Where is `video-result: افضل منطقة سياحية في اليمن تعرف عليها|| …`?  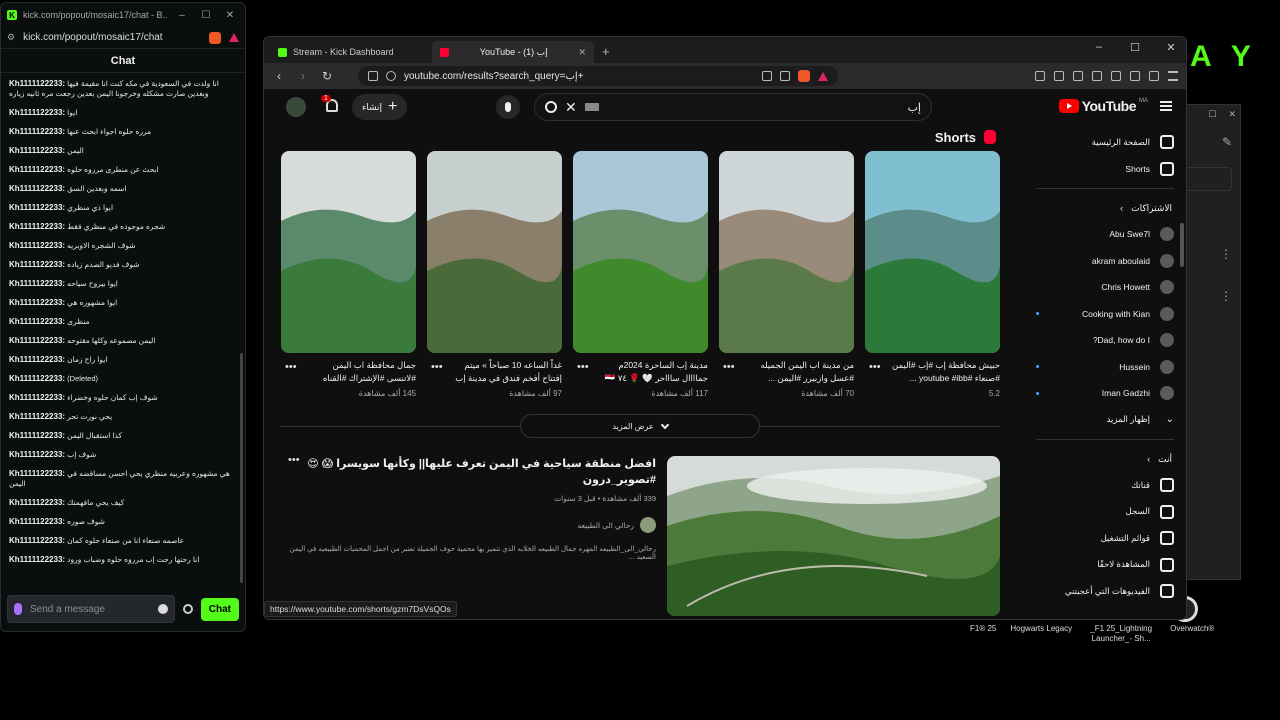 video-result: افضل منطقة سياحية في اليمن تعرف عليها|| … is located at coordinates (640, 535).